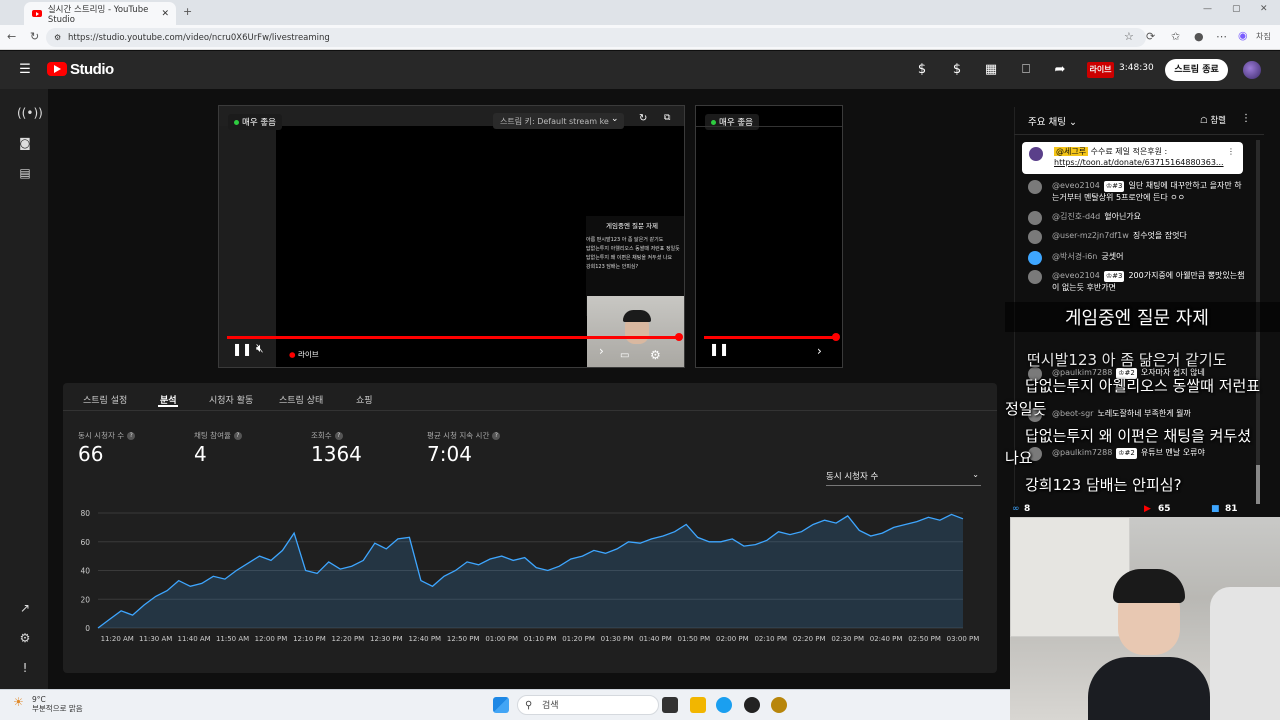 The image size is (1280, 720). I want to click on copilot-icon: ◉, so click(1243, 35).